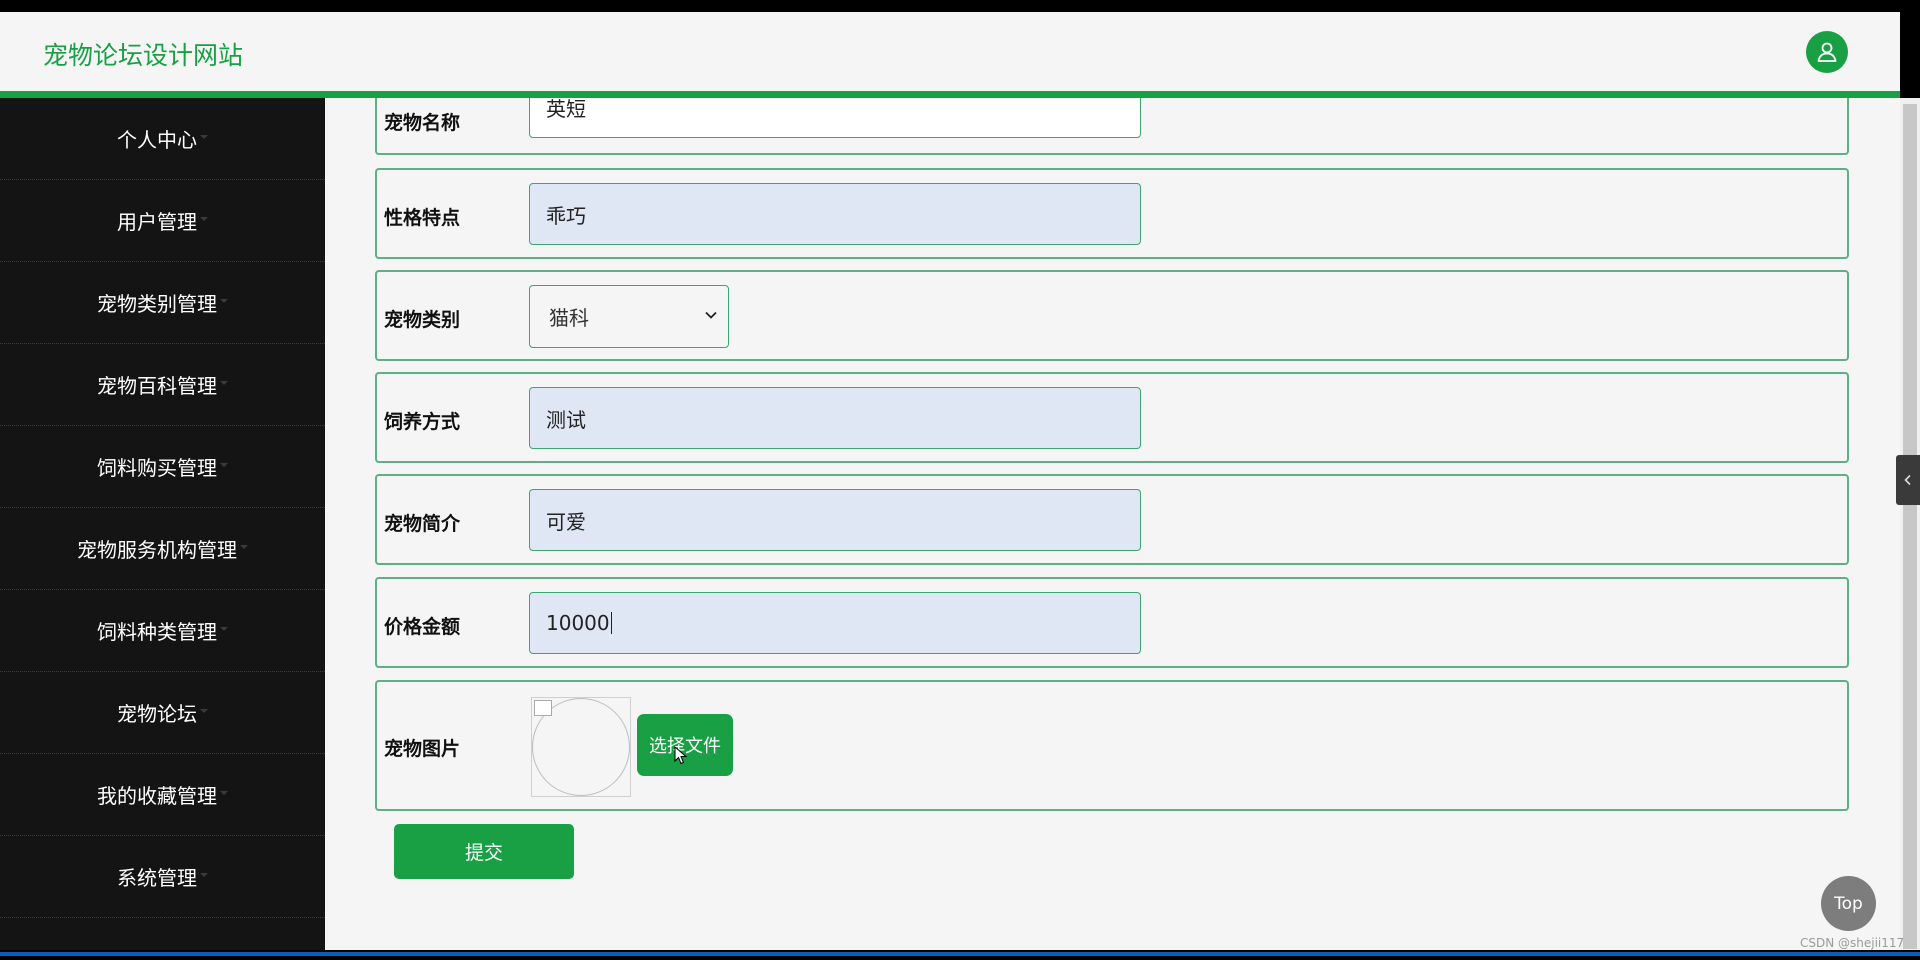  Describe the element at coordinates (422, 218) in the screenshot. I see `field-label: 性格特点` at that location.